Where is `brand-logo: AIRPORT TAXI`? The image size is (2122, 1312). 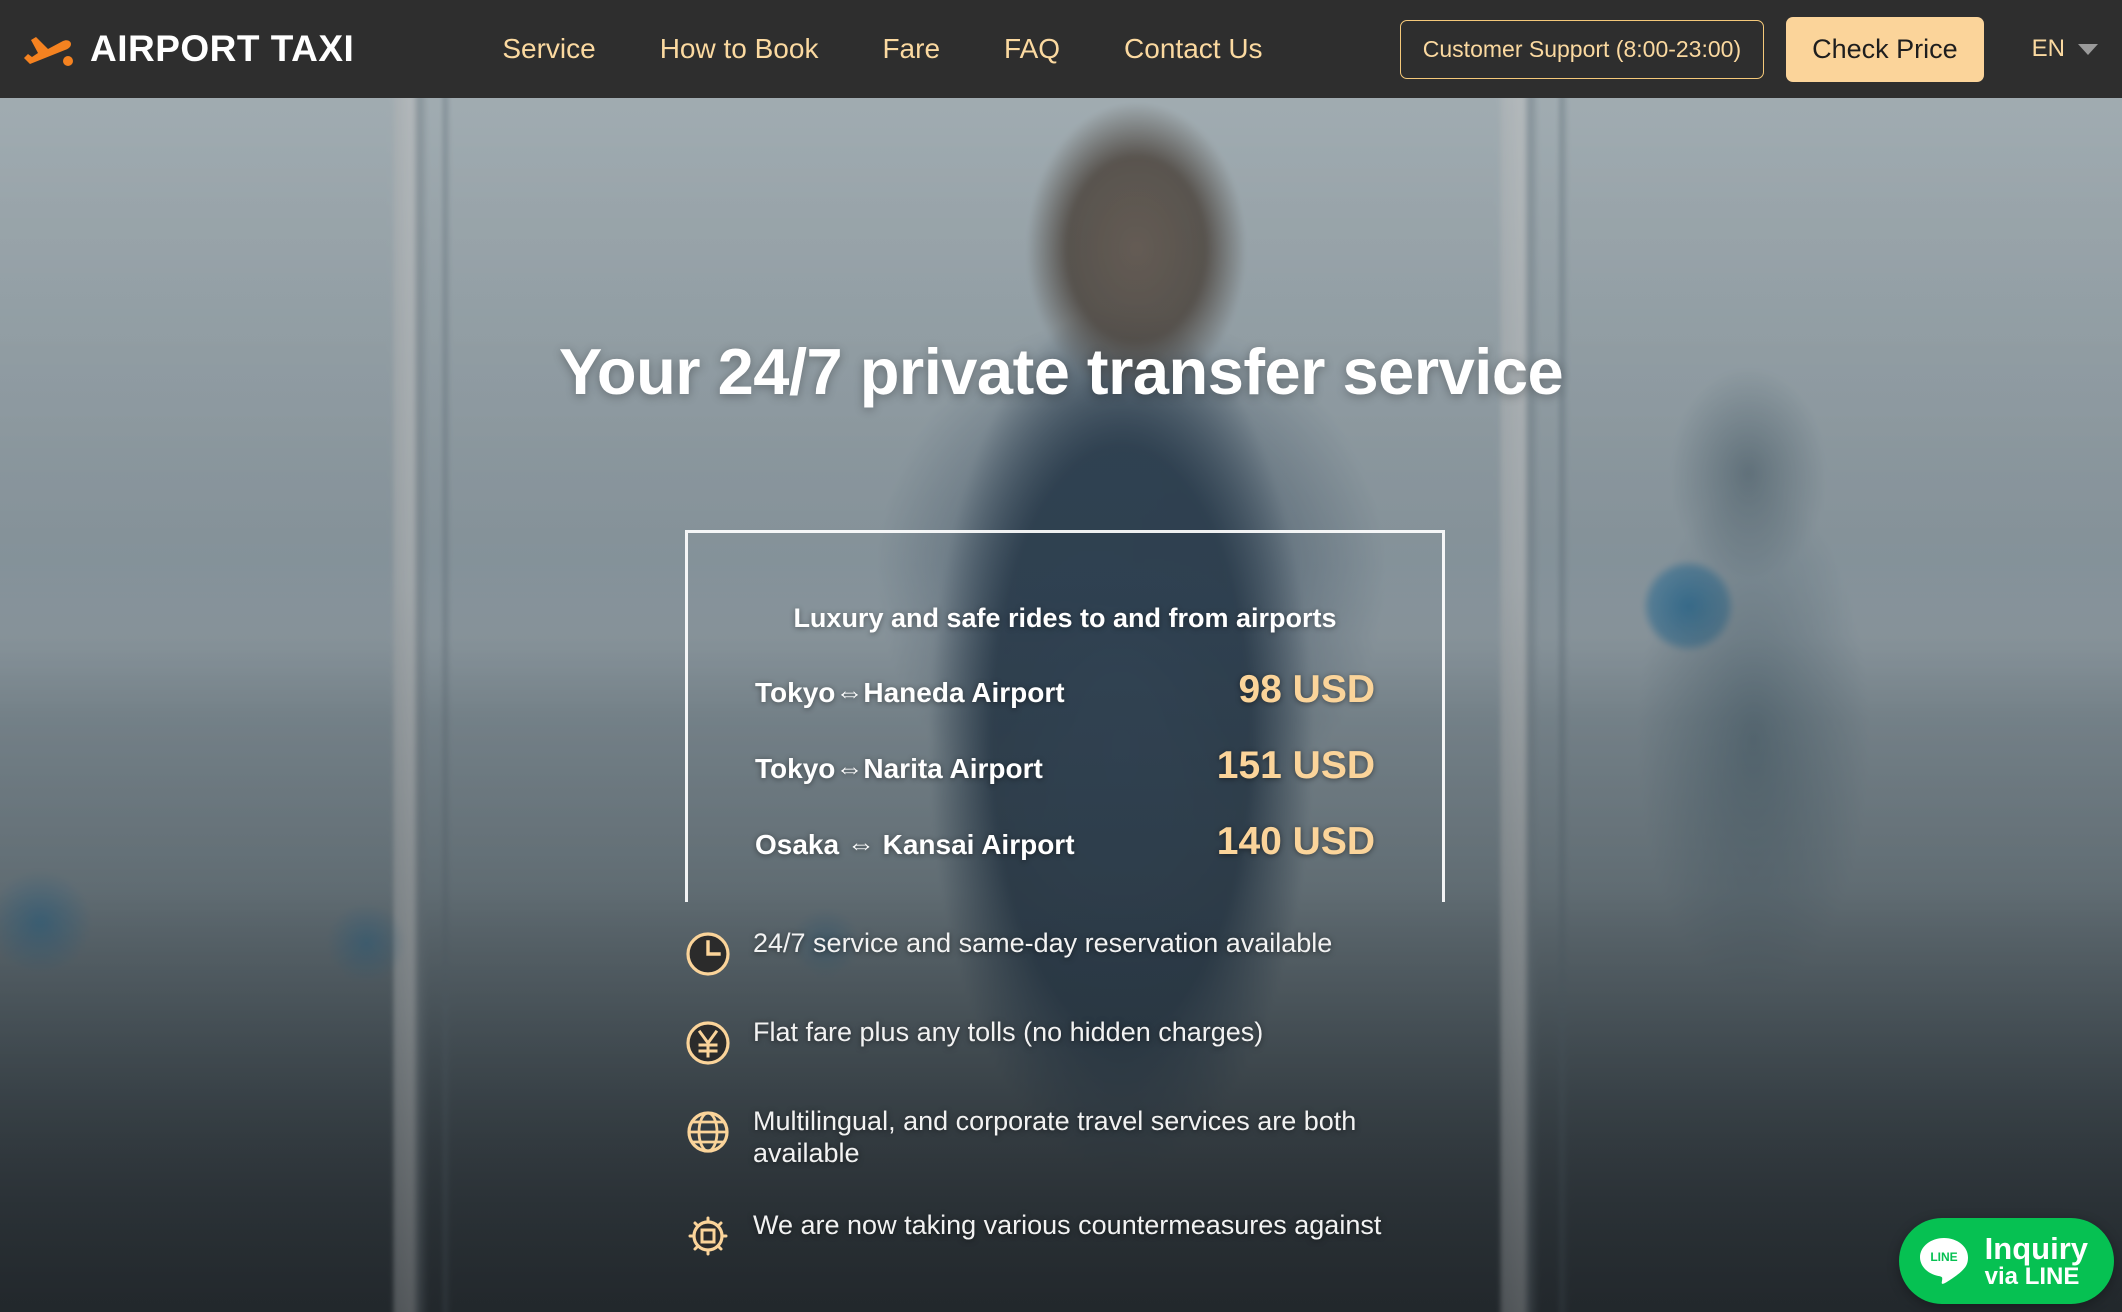
brand-logo: AIRPORT TAXI is located at coordinates (186, 49).